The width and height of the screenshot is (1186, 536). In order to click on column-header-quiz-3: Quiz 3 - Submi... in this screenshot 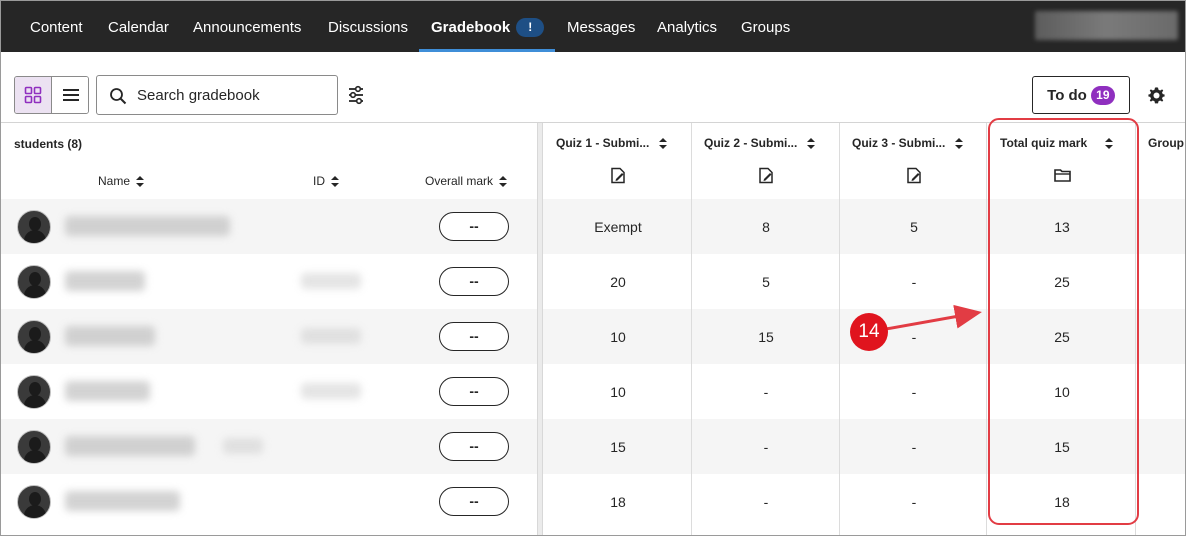, I will do `click(908, 143)`.